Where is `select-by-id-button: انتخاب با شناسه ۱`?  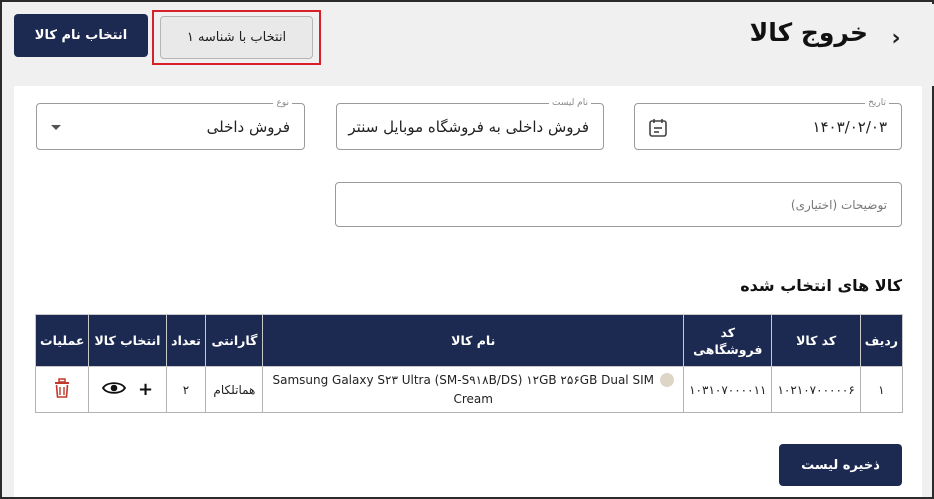
select-by-id-button: انتخاب با شناسه ۱ is located at coordinates (236, 37).